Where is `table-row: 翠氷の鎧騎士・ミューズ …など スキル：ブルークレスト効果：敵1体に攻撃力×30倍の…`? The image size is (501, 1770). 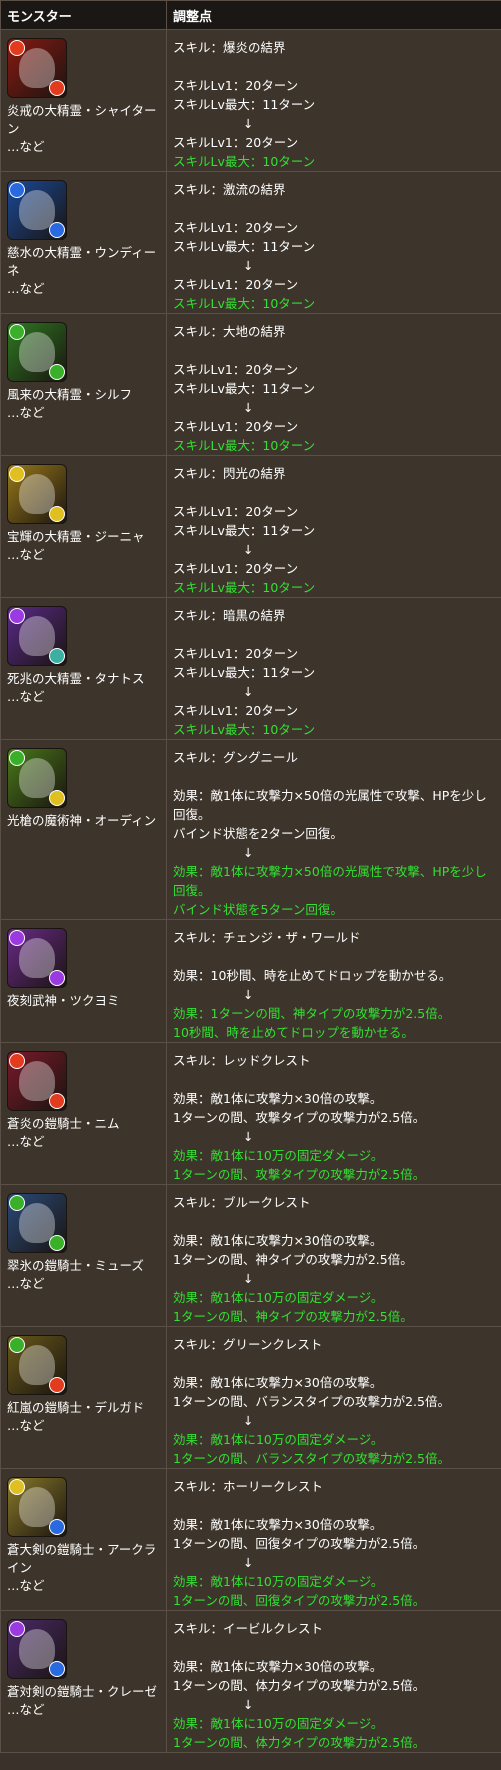 table-row: 翠氷の鎧騎士・ミューズ …など スキル：ブルークレスト効果：敵1体に攻撃力×30倍の… is located at coordinates (250, 1255).